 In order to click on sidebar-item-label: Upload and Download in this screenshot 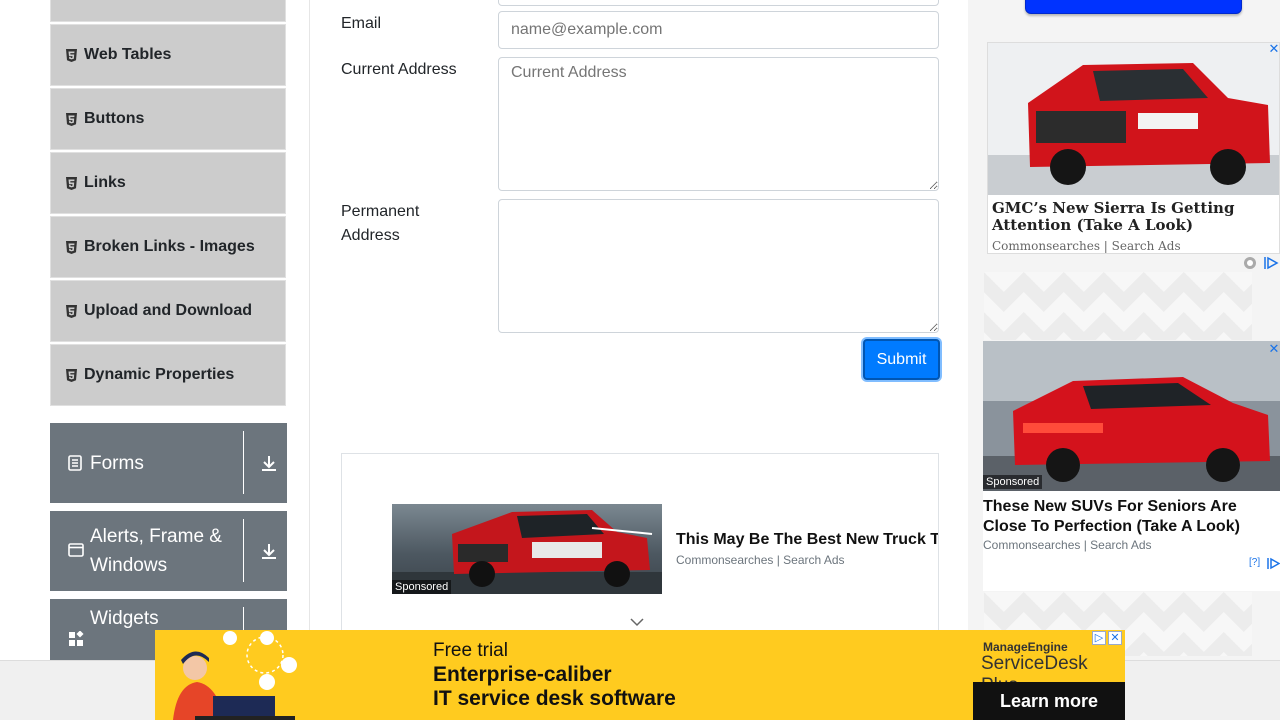, I will do `click(168, 310)`.